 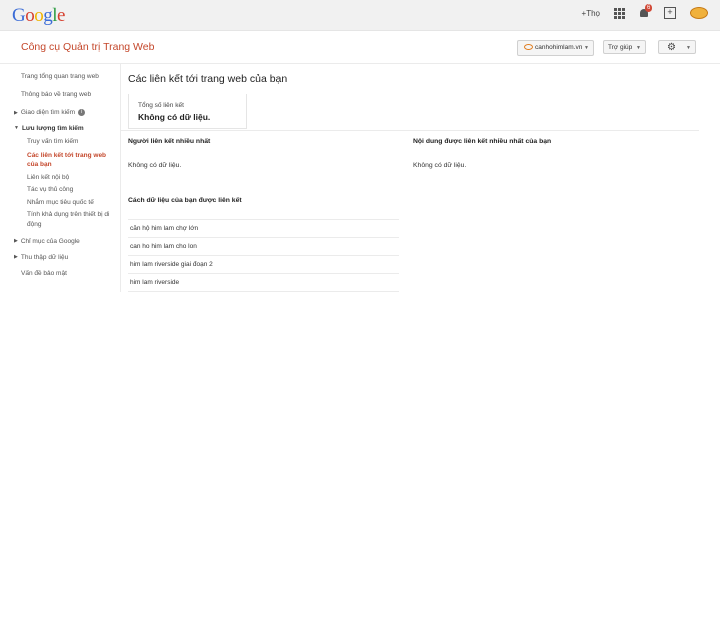 What do you see at coordinates (263, 264) in the screenshot?
I see `list-item: him lam riverside giai đoạn 2` at bounding box center [263, 264].